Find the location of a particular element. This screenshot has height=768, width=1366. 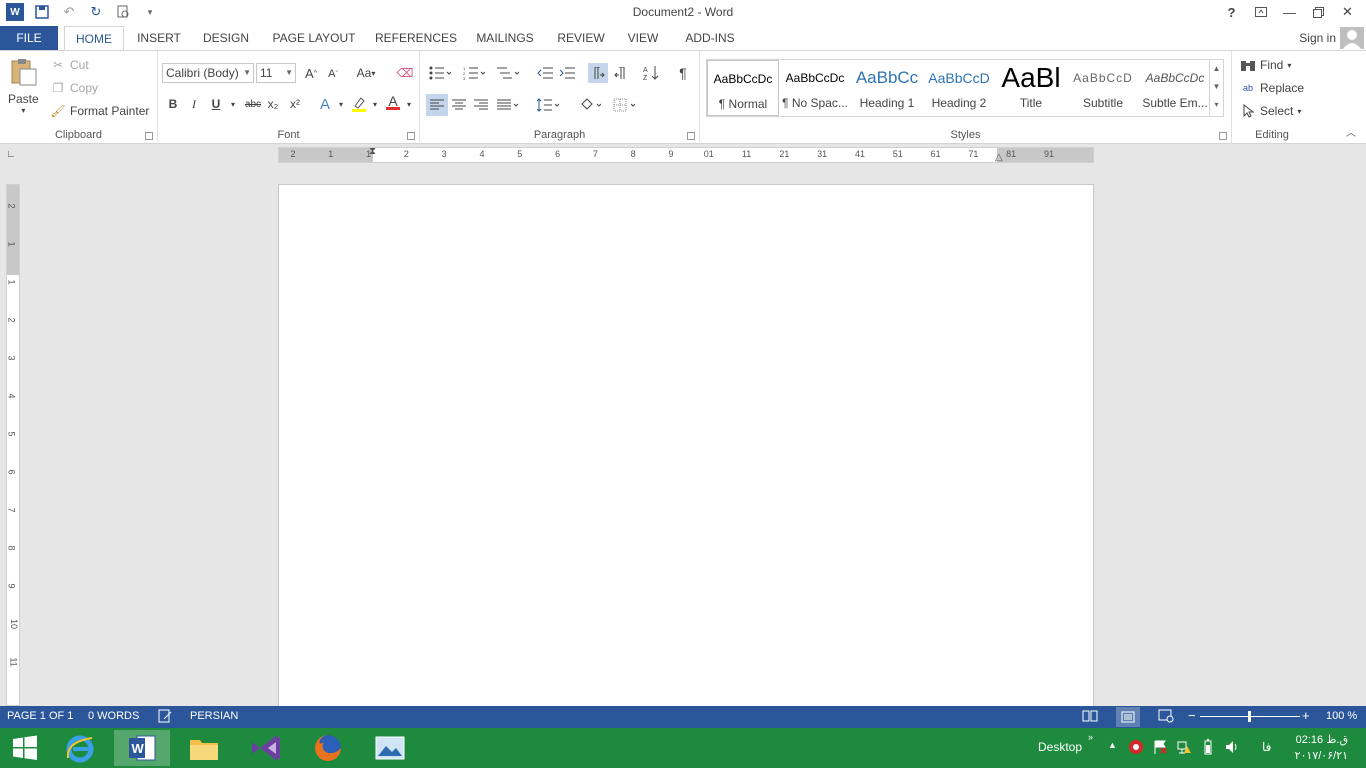

rtl-direction-icon is located at coordinates (621, 73).